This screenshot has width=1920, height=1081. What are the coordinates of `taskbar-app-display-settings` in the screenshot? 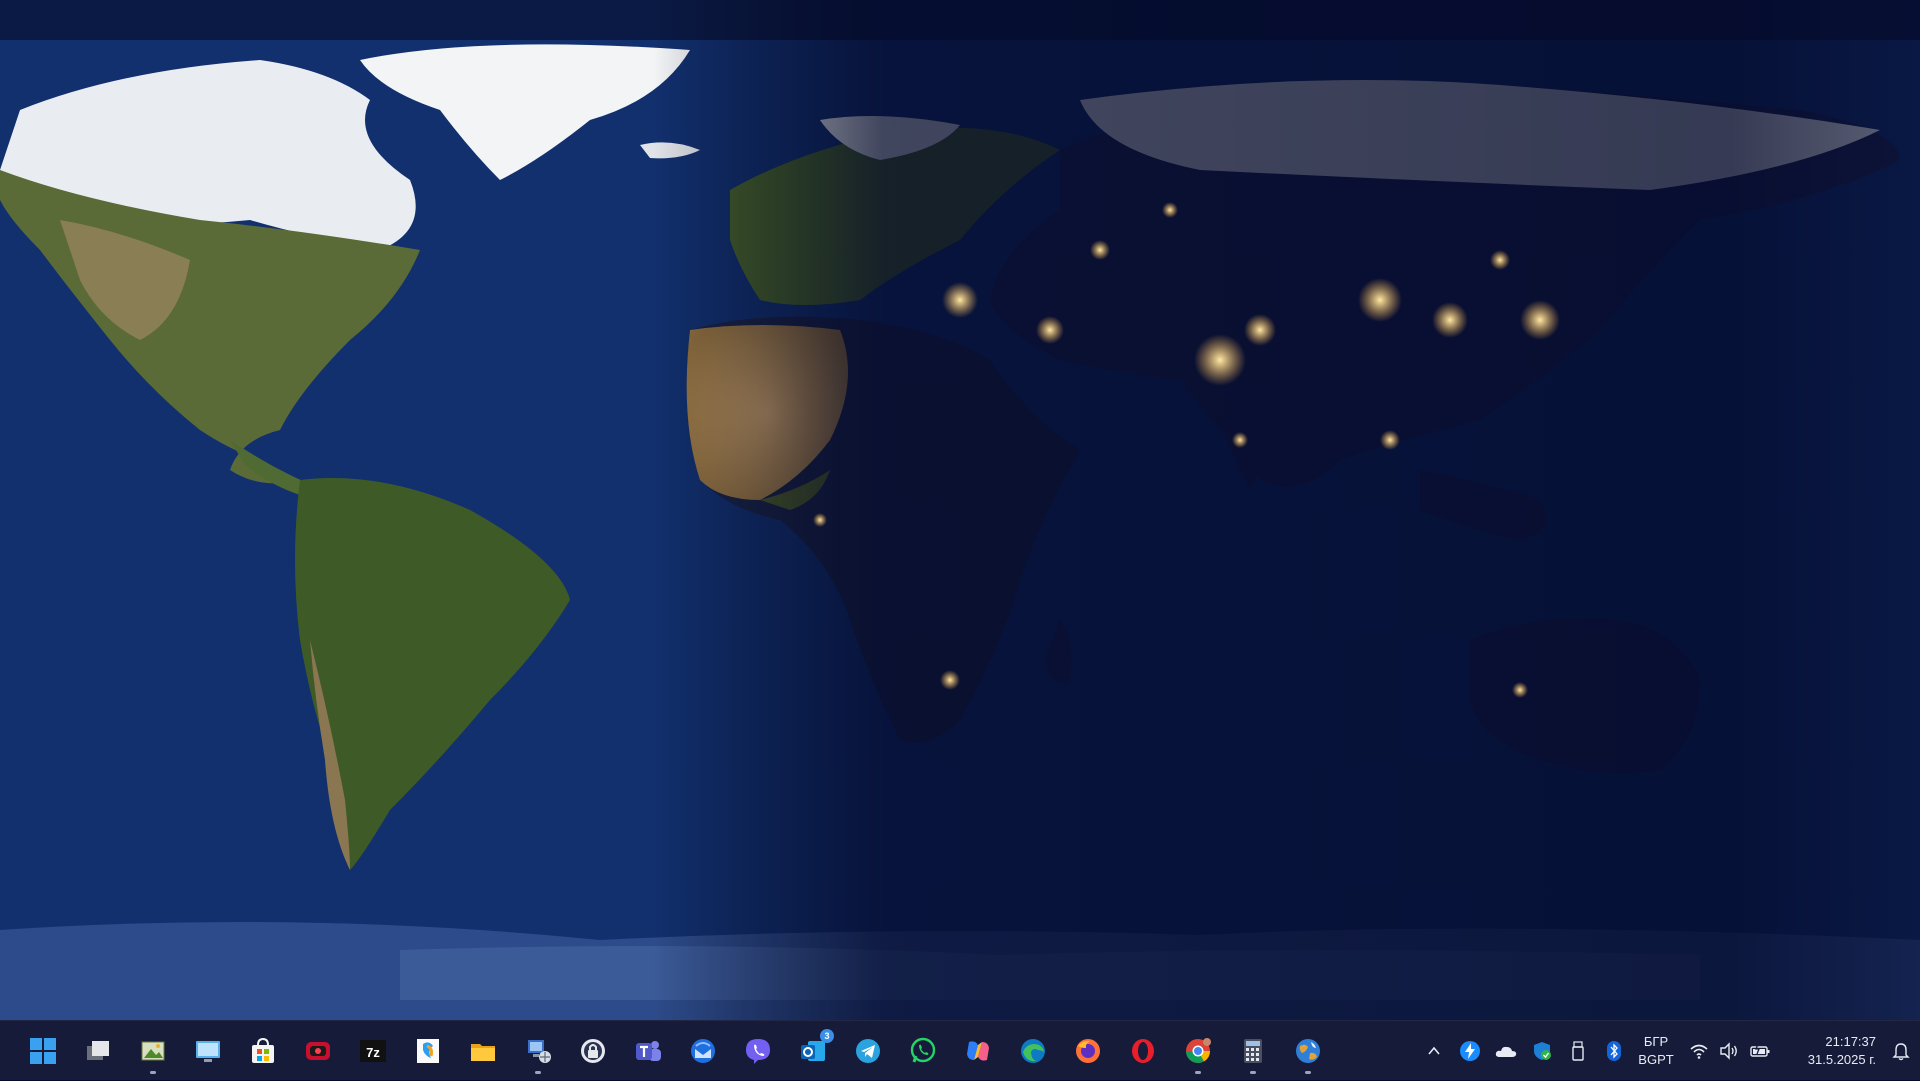 It's located at (208, 1051).